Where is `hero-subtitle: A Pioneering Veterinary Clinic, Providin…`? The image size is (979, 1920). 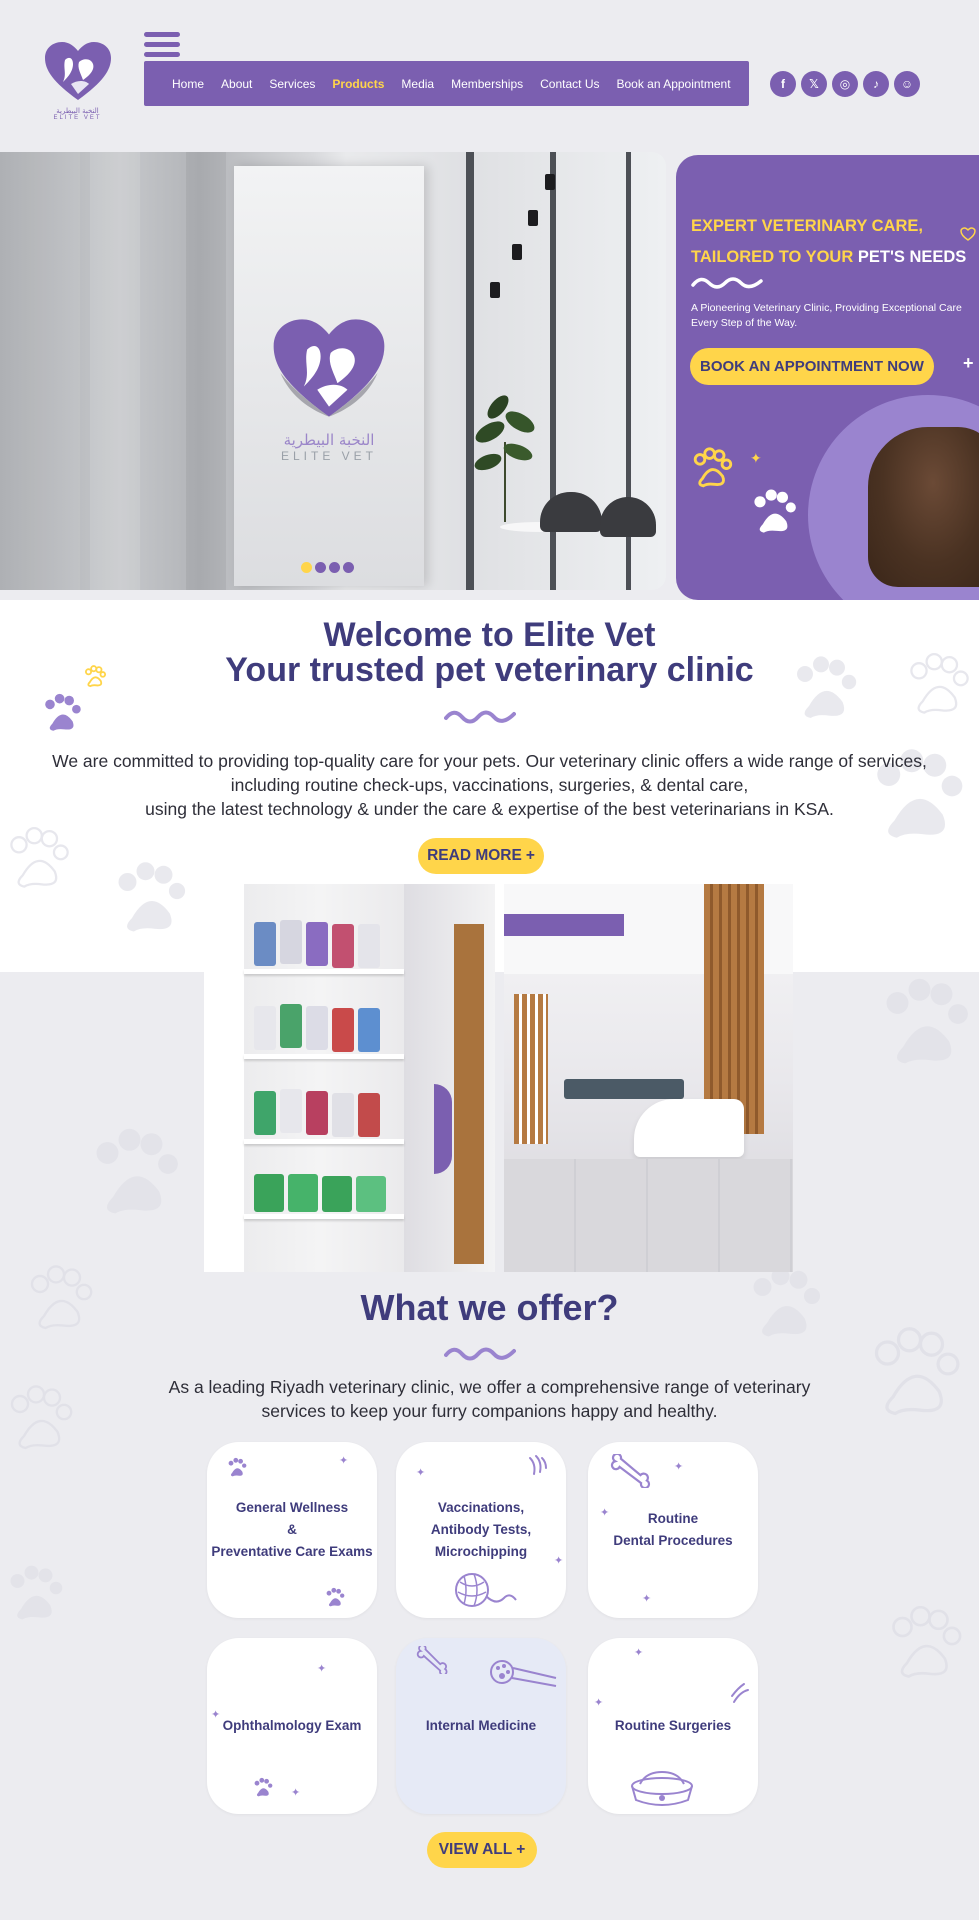
hero-subtitle: A Pioneering Veterinary Clinic, Providin… is located at coordinates (835, 316).